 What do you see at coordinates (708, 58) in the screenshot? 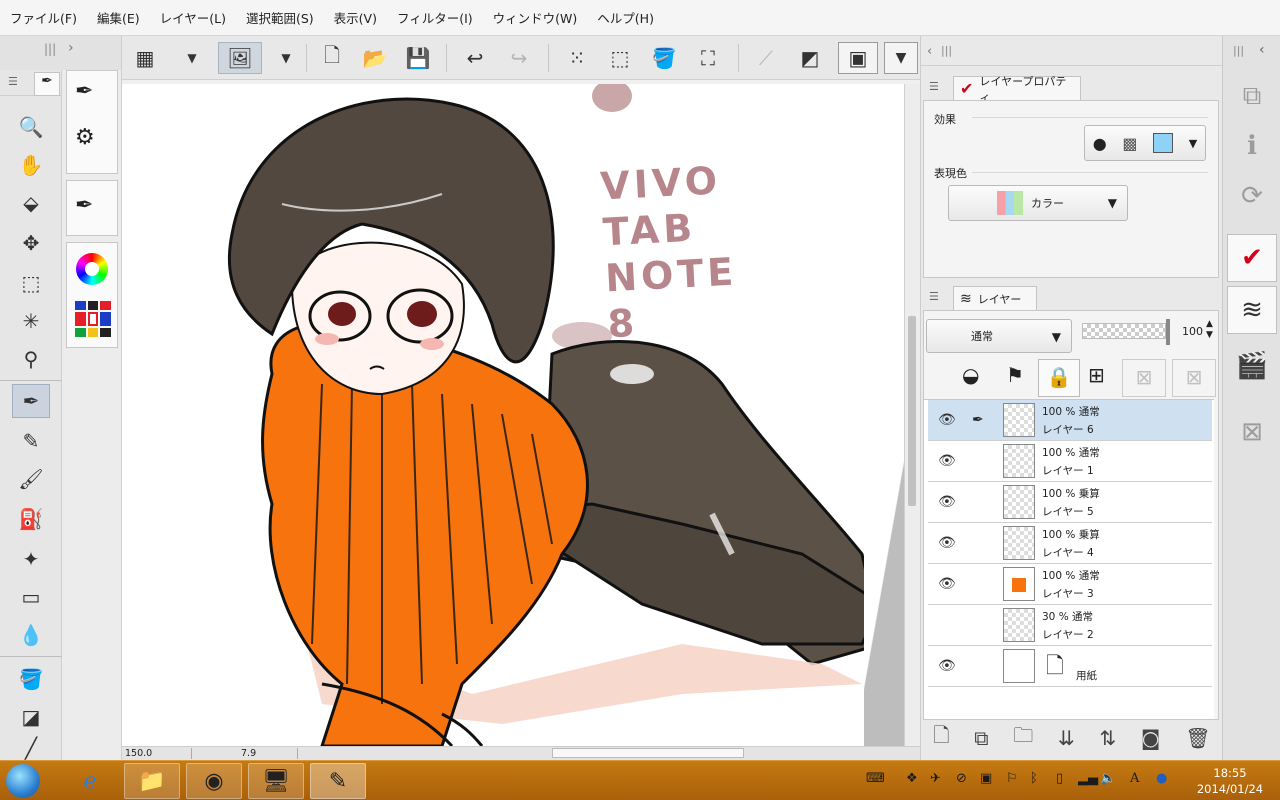
I see `transform-icon: ⛶` at bounding box center [708, 58].